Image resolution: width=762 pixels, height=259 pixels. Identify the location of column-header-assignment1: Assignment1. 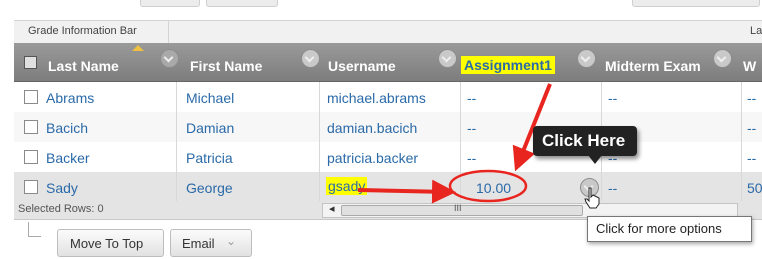
(530, 62).